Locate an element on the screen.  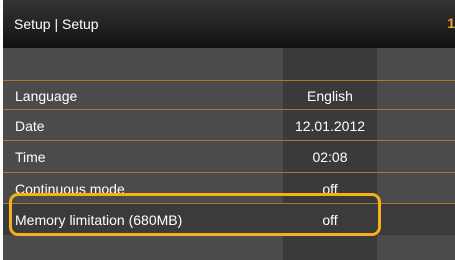
setting-row-date: Date 12.01.2012 is located at coordinates (229, 125).